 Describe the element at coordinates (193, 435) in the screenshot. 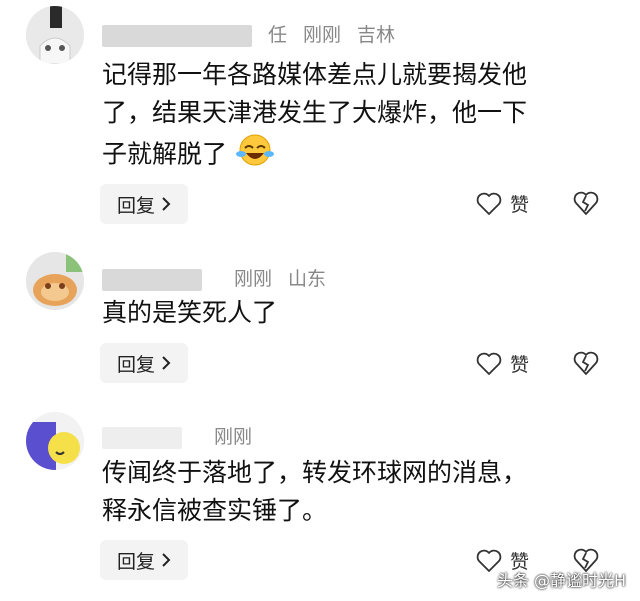

I see `comment-meta: 刚刚` at that location.